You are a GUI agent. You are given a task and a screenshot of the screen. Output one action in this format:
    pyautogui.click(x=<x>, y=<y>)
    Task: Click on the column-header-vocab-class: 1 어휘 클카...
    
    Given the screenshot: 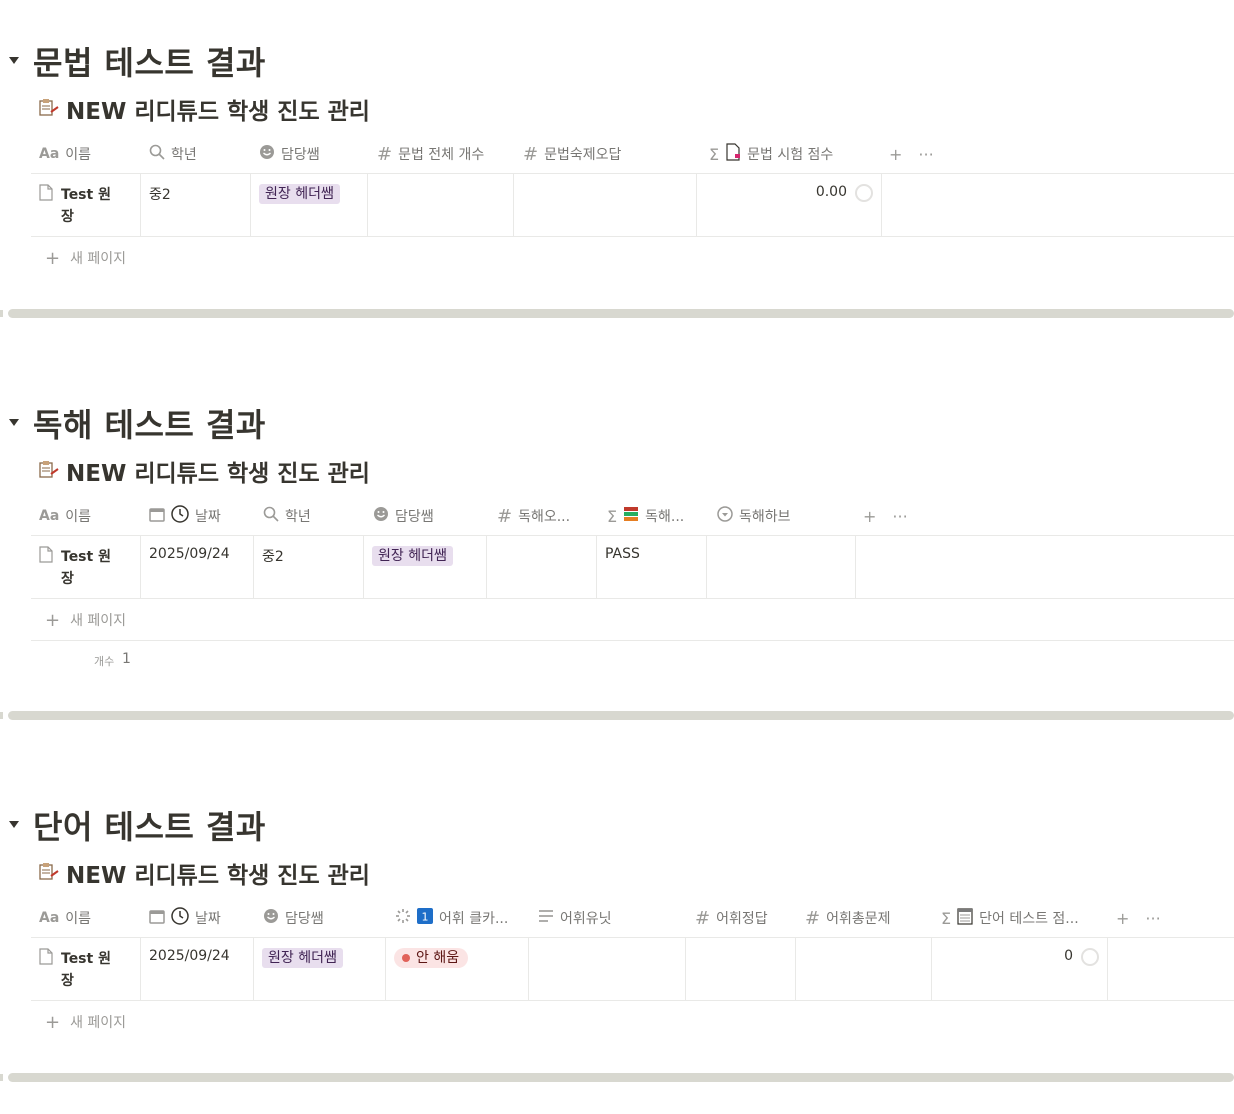 What is the action you would take?
    pyautogui.click(x=461, y=918)
    